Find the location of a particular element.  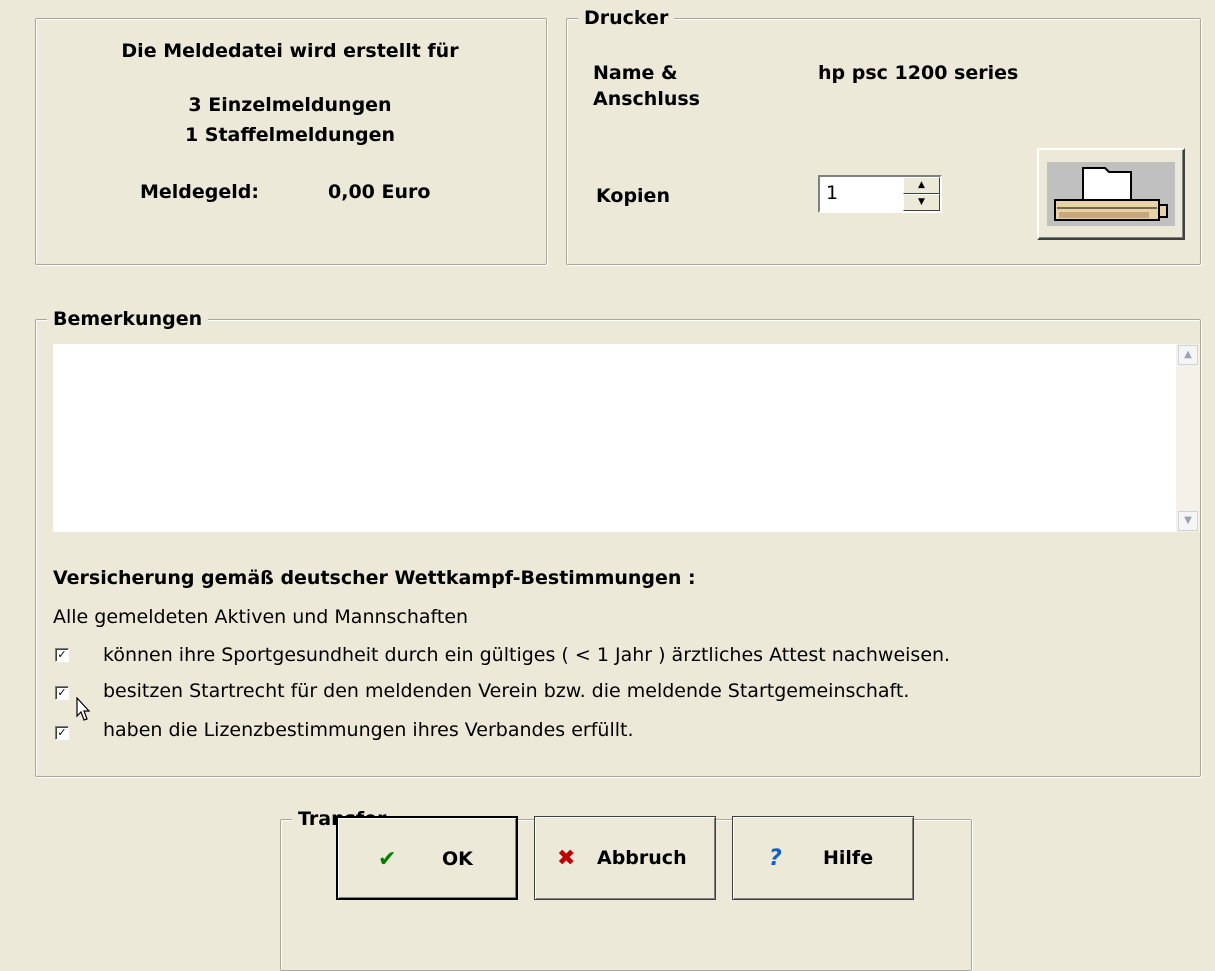

remarks-scrollbar: ▲ ▼ is located at coordinates (1188, 438).